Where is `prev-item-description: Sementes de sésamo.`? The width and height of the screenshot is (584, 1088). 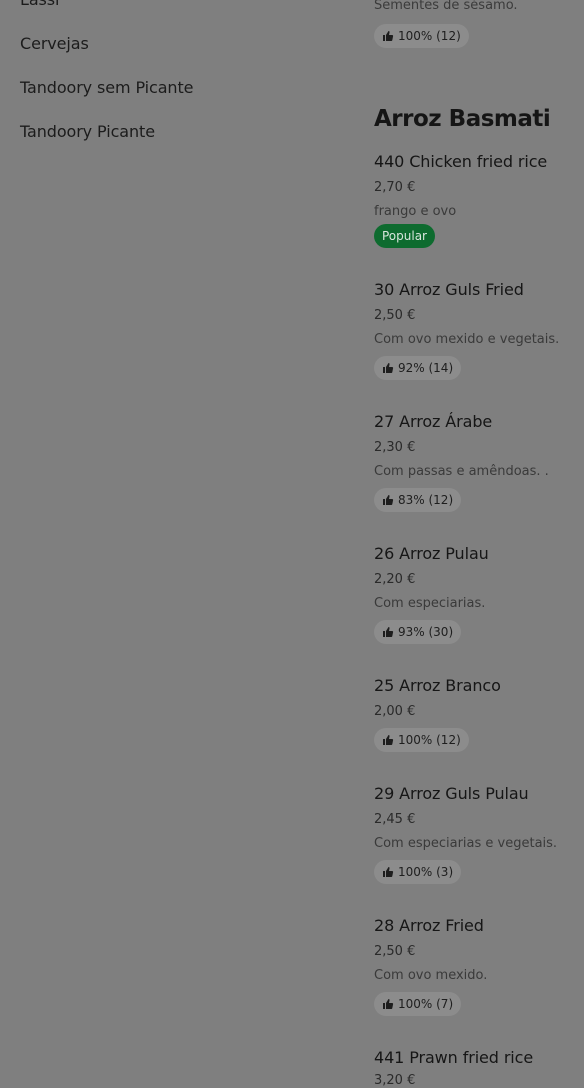 prev-item-description: Sementes de sésamo. is located at coordinates (446, 6).